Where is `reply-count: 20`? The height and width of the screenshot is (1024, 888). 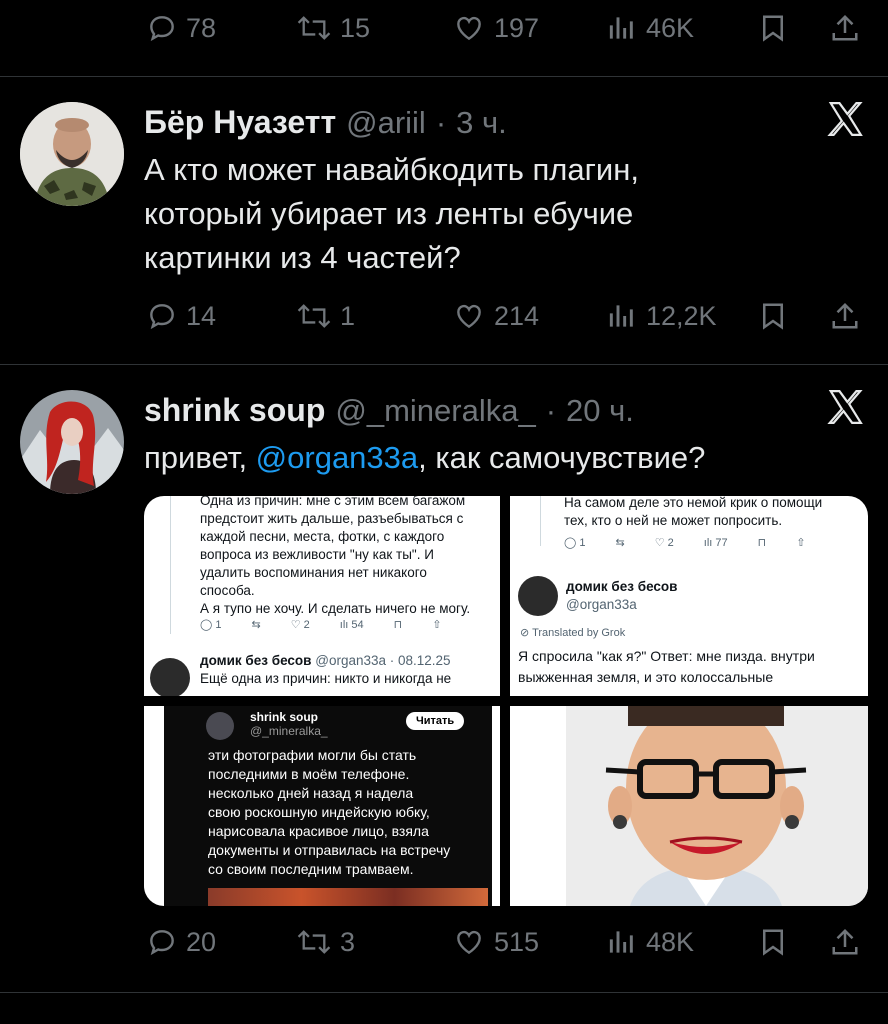
reply-count: 20 is located at coordinates (201, 941).